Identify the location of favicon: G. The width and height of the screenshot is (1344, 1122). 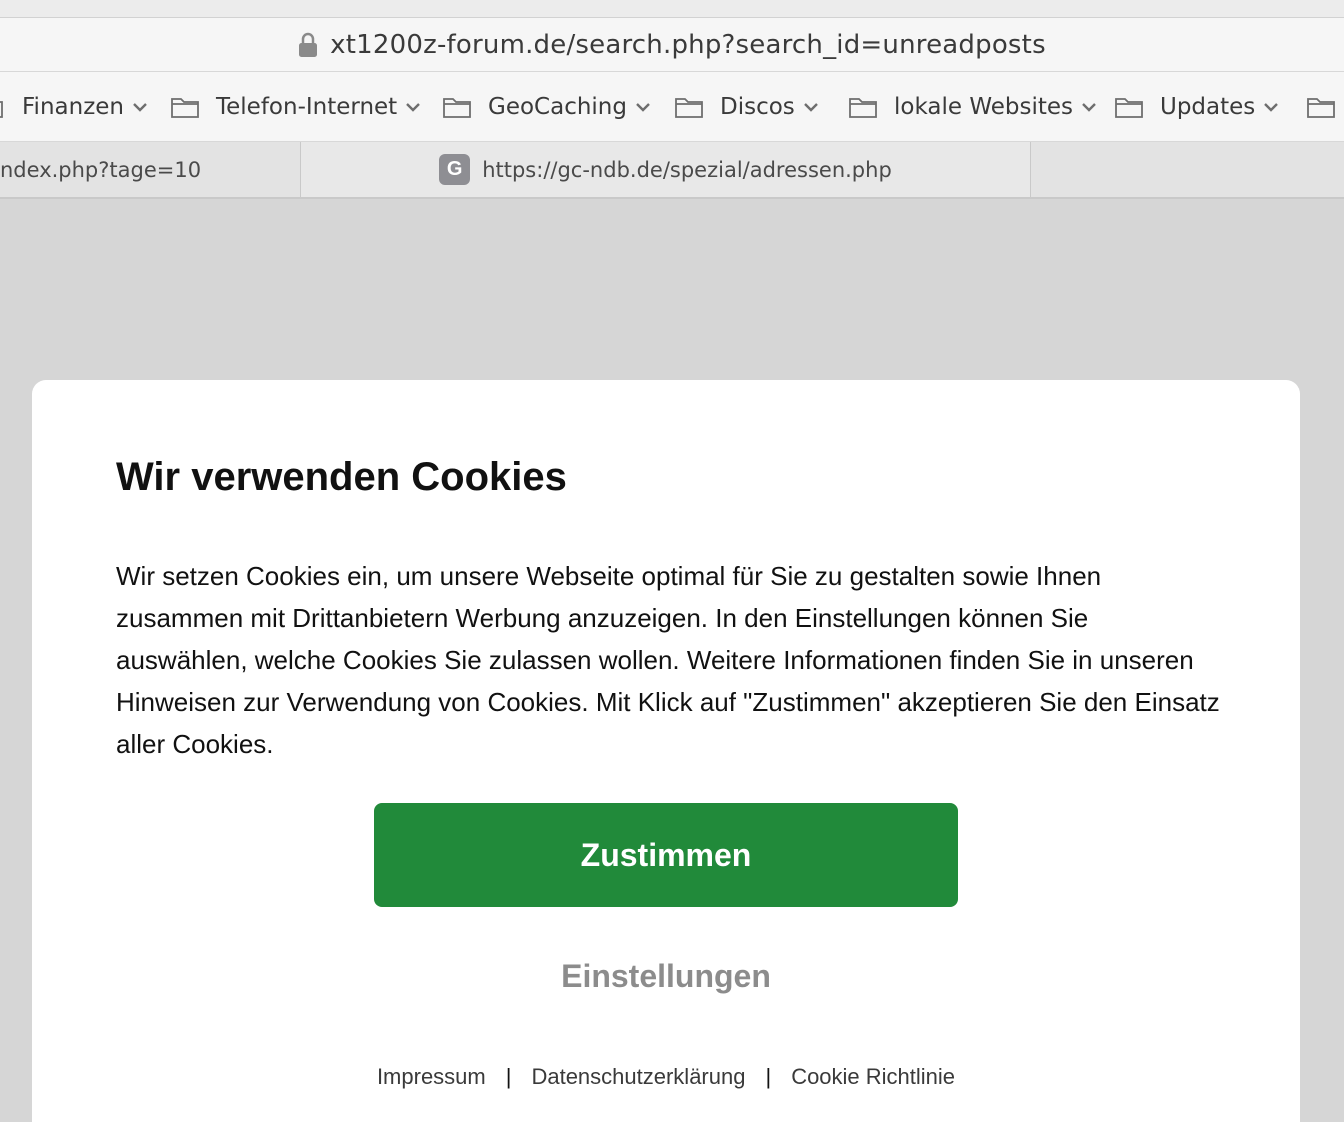
(455, 169).